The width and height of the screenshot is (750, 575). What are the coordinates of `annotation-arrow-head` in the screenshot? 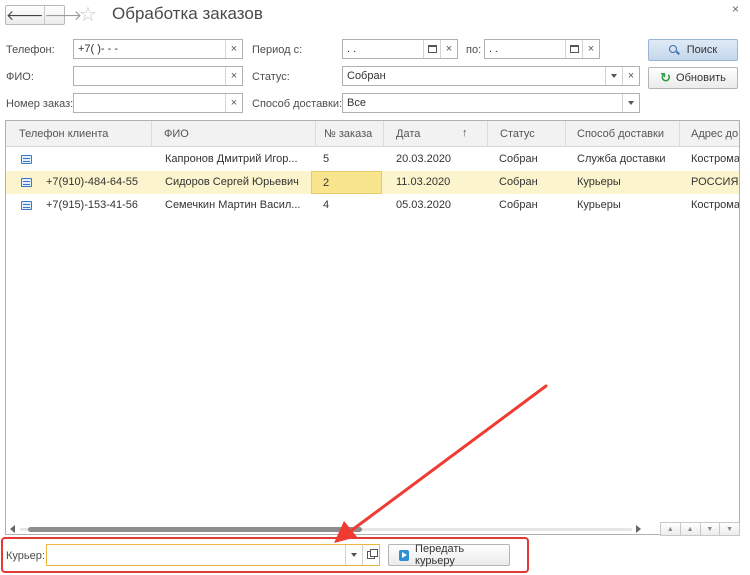 It's located at (345, 532).